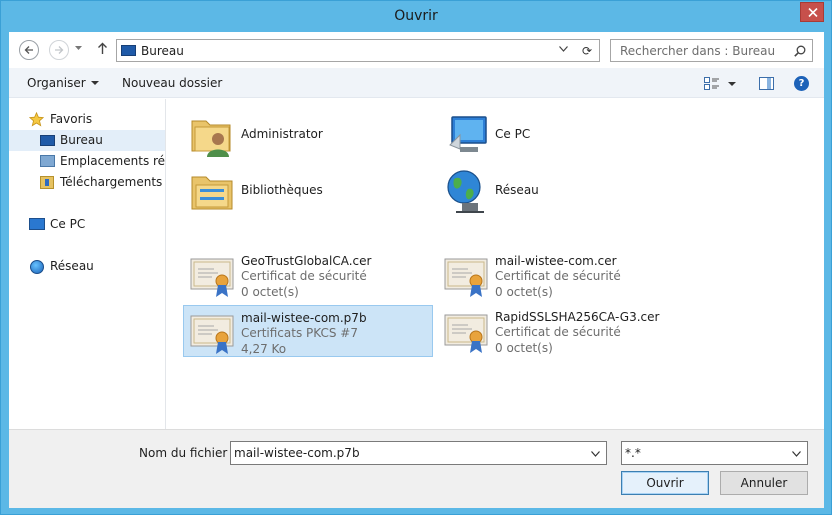 The image size is (832, 515). Describe the element at coordinates (517, 190) in the screenshot. I see `file-name: Réseau` at that location.